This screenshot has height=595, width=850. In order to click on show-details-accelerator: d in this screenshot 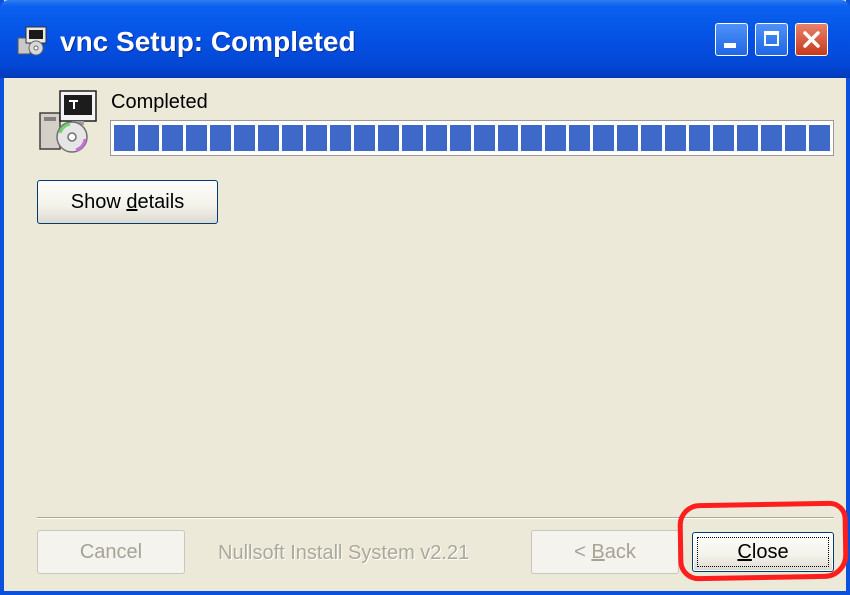, I will do `click(132, 202)`.